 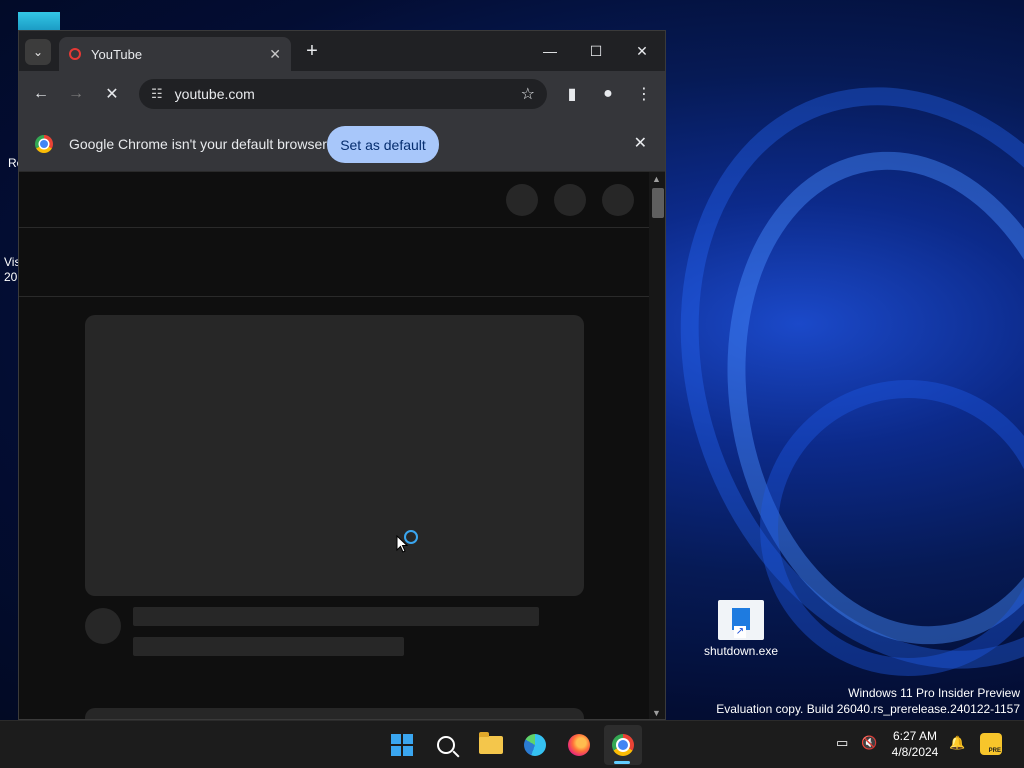 I want to click on file-explorer-button, so click(x=491, y=745).